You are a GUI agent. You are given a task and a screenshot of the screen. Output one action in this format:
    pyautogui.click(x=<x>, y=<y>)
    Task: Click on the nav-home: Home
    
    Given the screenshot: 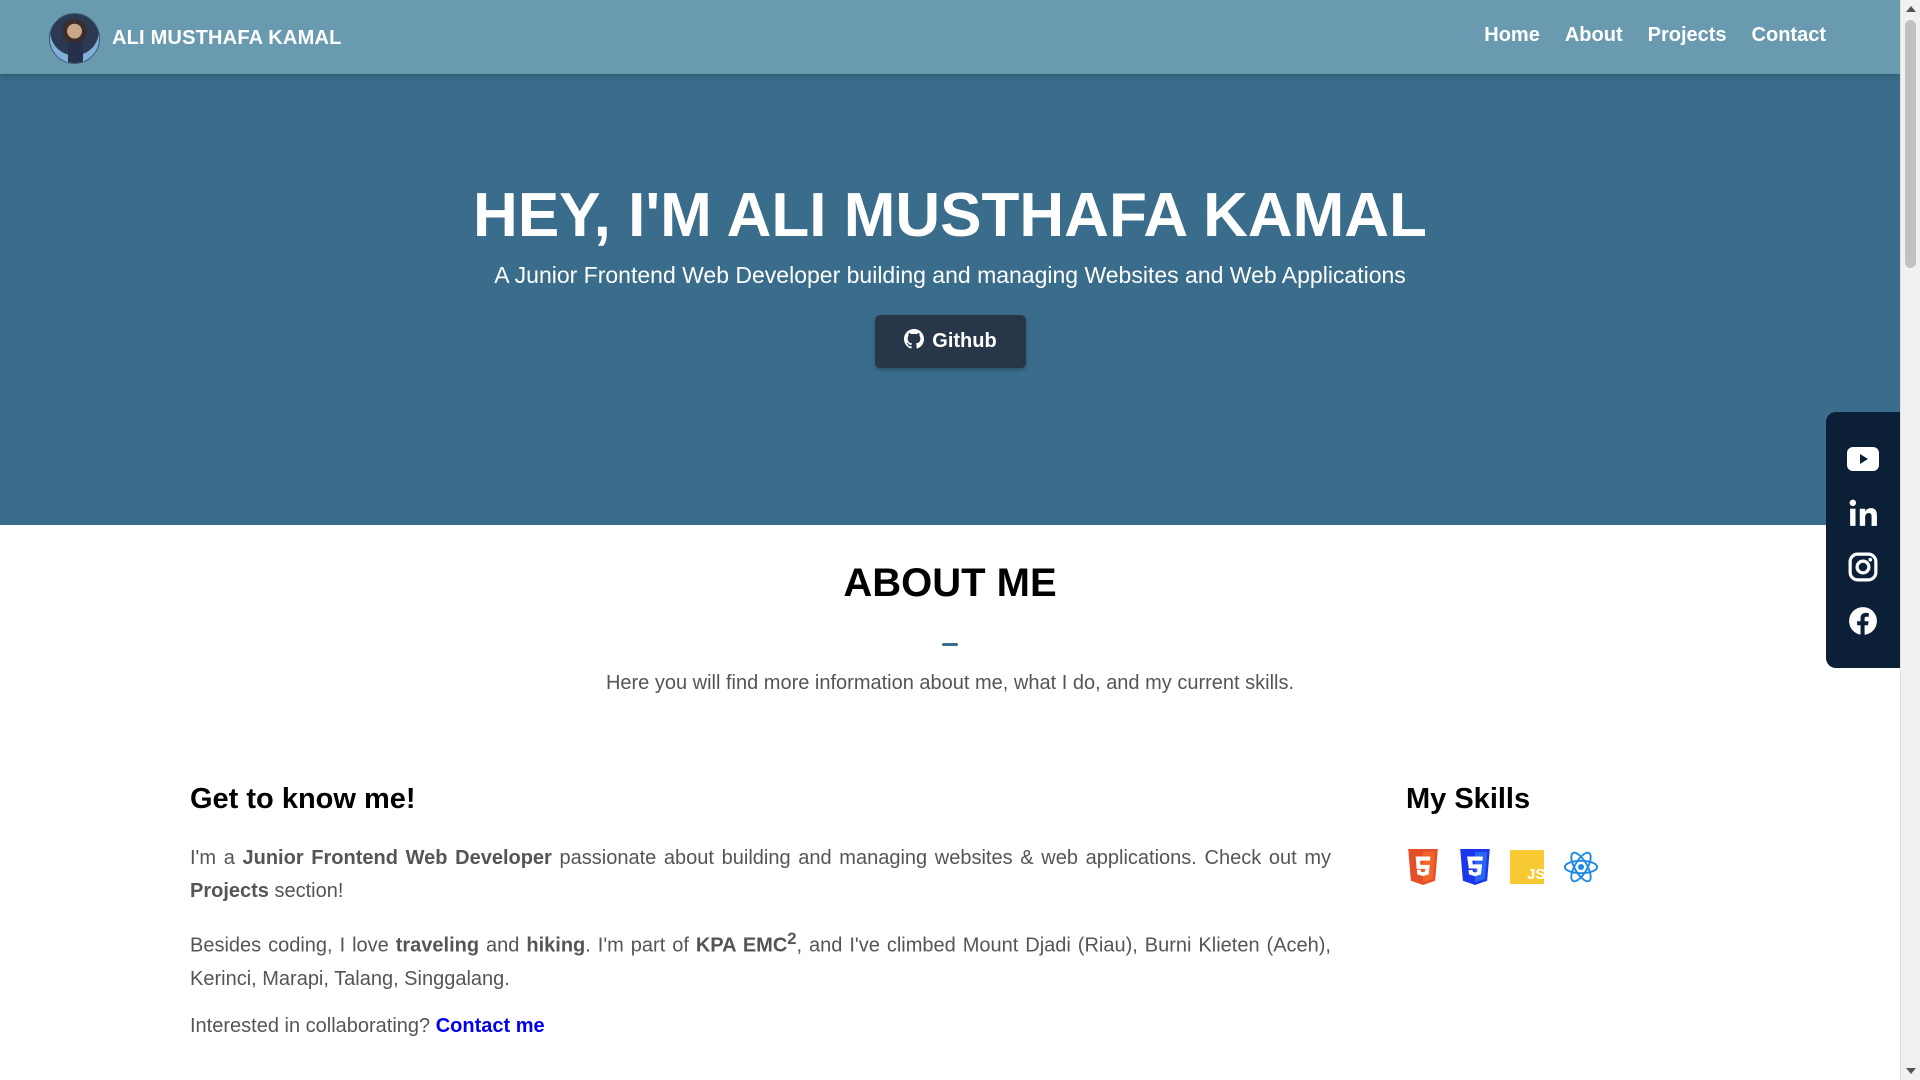 What is the action you would take?
    pyautogui.click(x=1512, y=35)
    